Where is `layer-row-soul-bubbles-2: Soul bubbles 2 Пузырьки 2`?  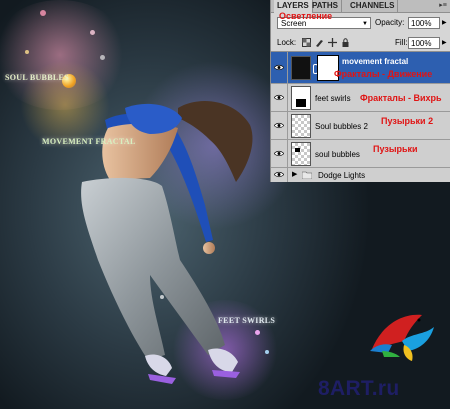
layer-row-soul-bubbles-2: Soul bubbles 2 Пузырьки 2 is located at coordinates (360, 126).